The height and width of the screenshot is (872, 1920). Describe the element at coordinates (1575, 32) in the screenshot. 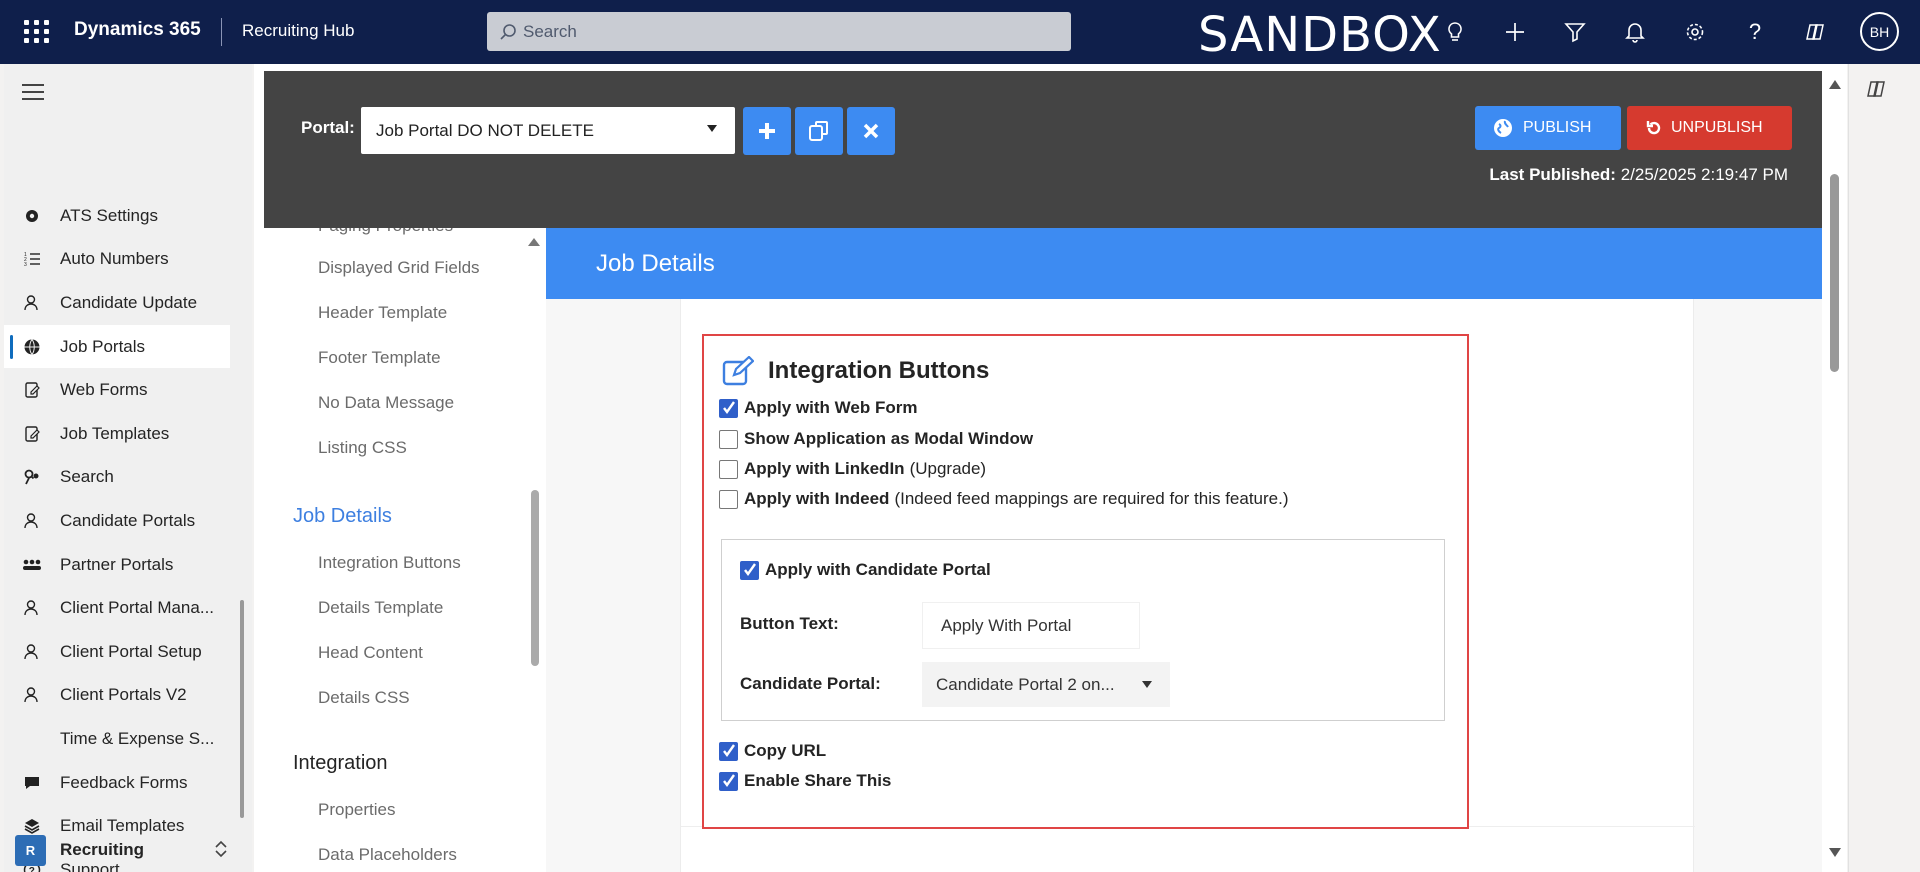

I see `filter-icon` at that location.